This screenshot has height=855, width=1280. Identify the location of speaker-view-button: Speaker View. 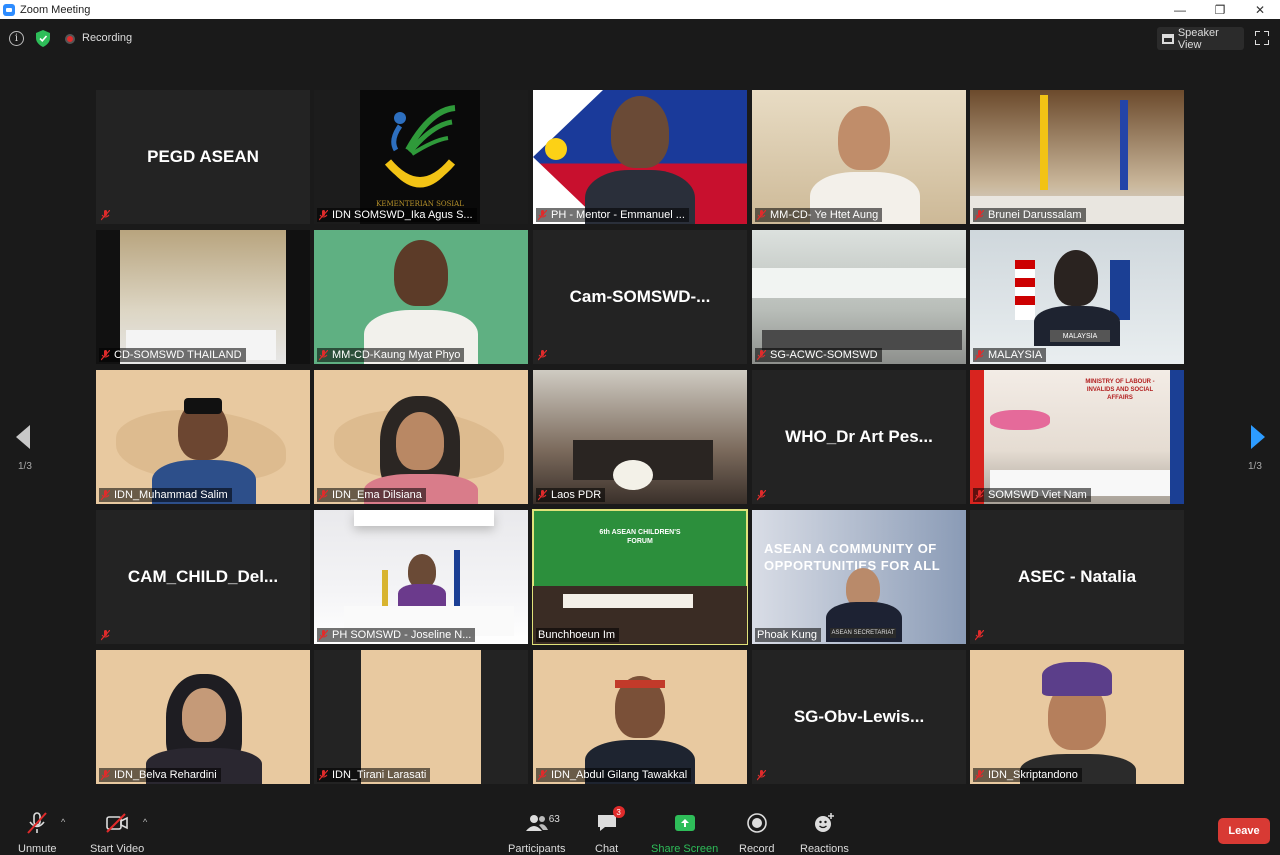
(1200, 39).